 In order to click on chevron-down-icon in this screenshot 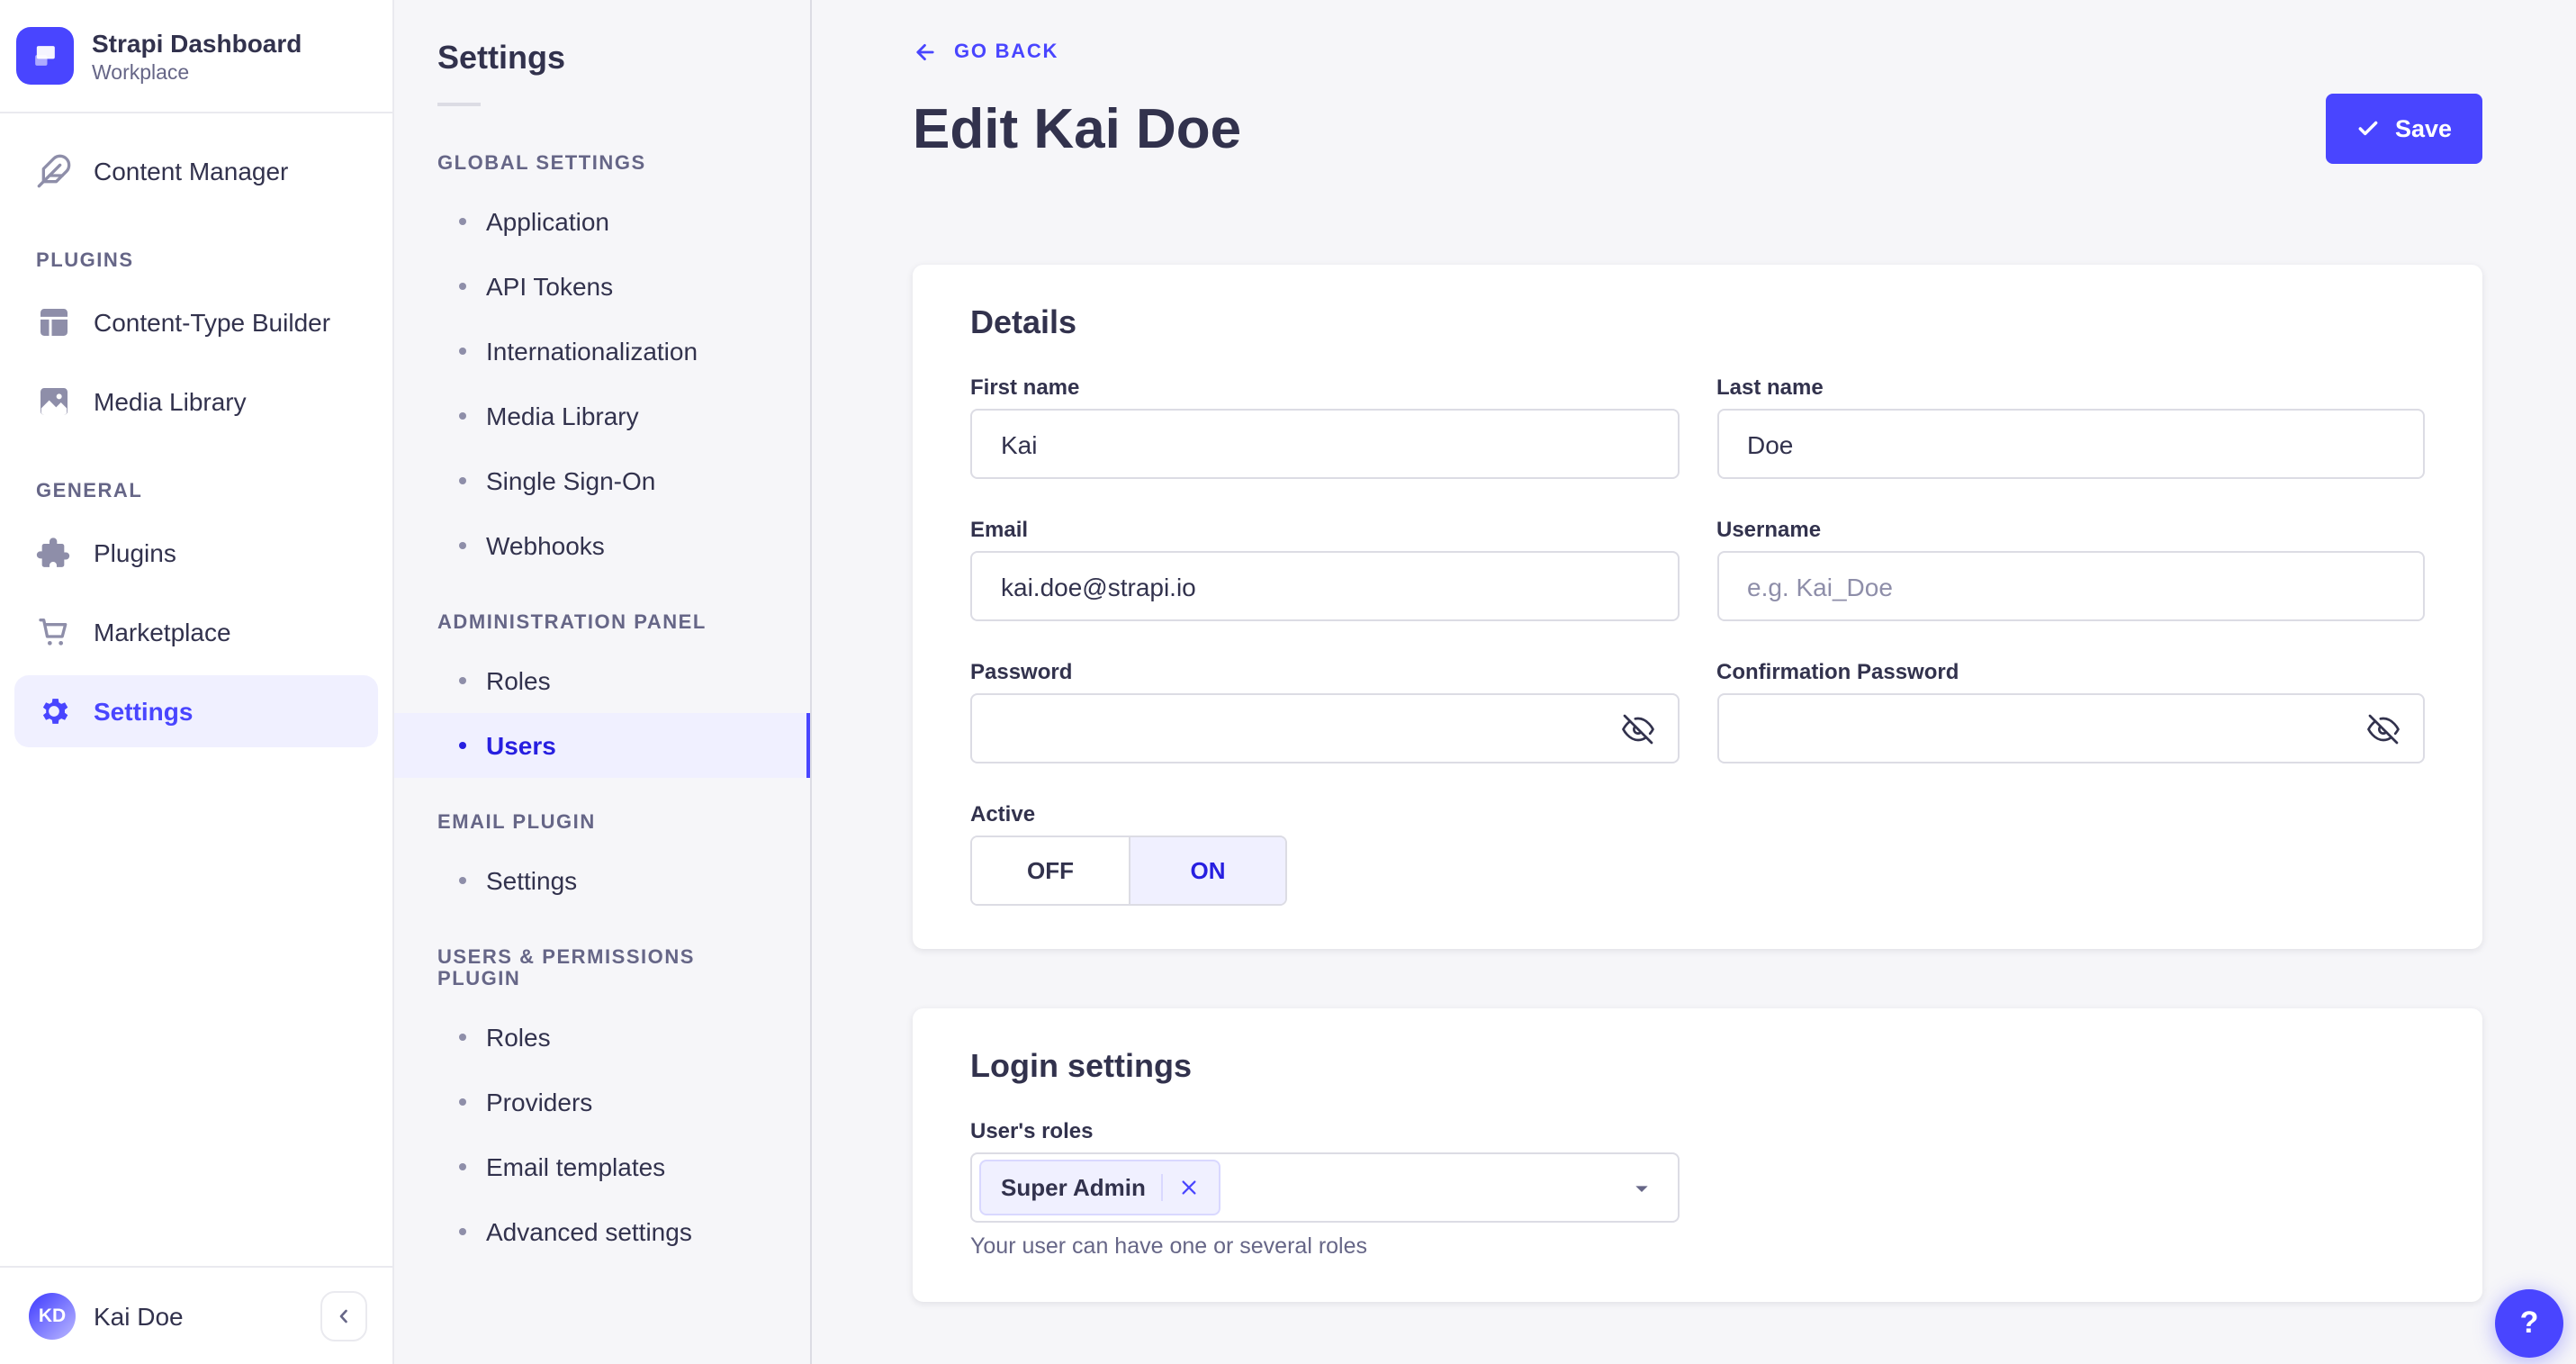, I will do `click(1641, 1187)`.